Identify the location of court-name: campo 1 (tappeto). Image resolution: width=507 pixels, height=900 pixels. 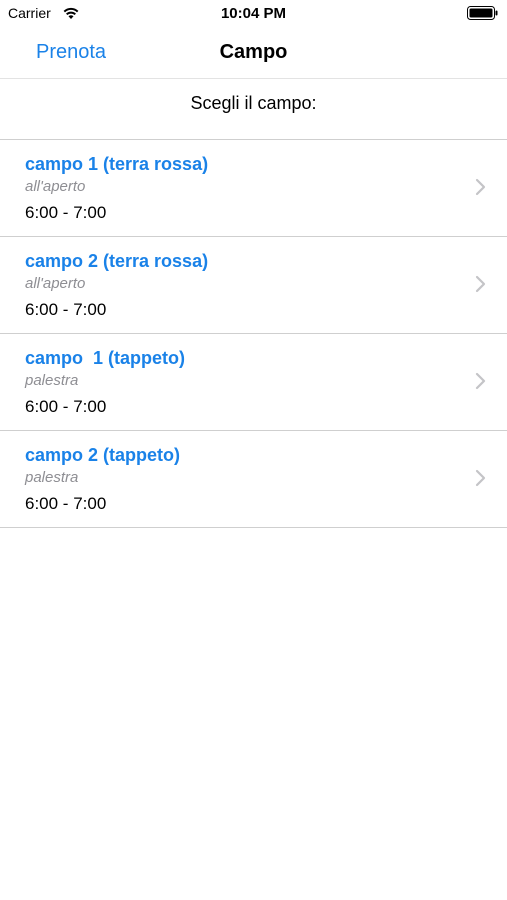
(105, 358).